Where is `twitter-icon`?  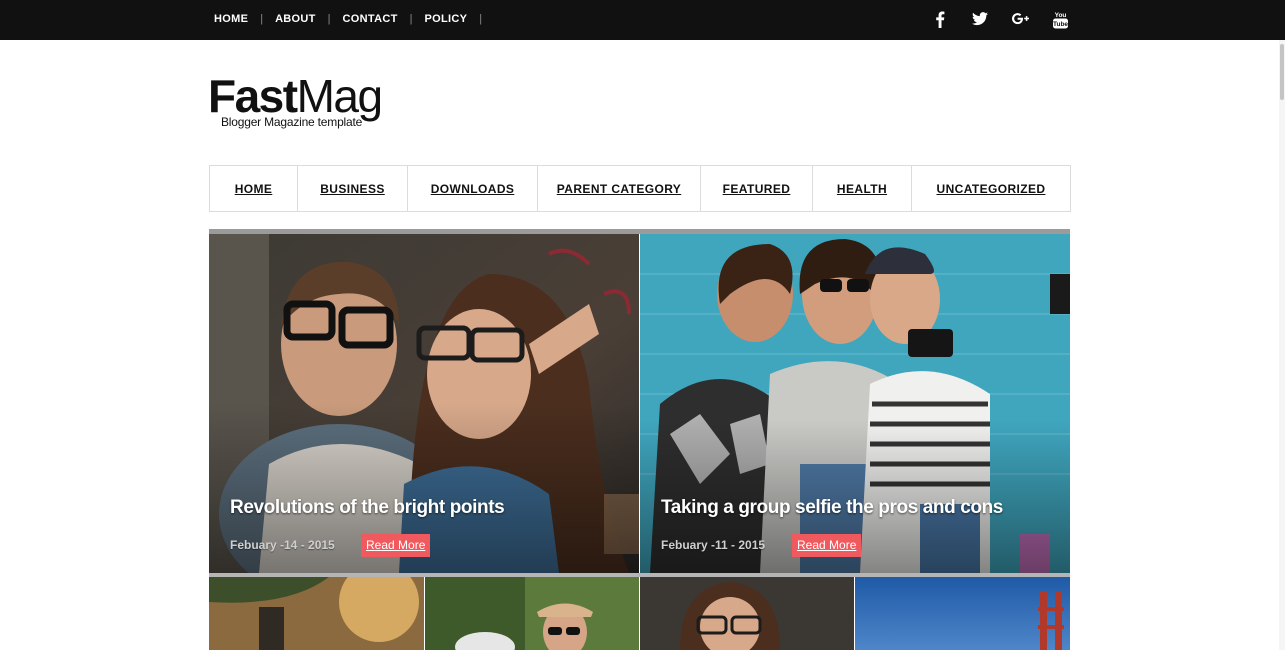
twitter-icon is located at coordinates (980, 19).